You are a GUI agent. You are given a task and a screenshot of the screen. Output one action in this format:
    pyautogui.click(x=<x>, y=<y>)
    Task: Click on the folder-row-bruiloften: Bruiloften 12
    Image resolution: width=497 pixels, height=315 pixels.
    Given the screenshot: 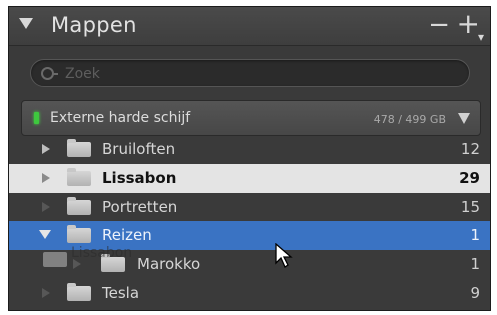 What is the action you would take?
    pyautogui.click(x=249, y=149)
    